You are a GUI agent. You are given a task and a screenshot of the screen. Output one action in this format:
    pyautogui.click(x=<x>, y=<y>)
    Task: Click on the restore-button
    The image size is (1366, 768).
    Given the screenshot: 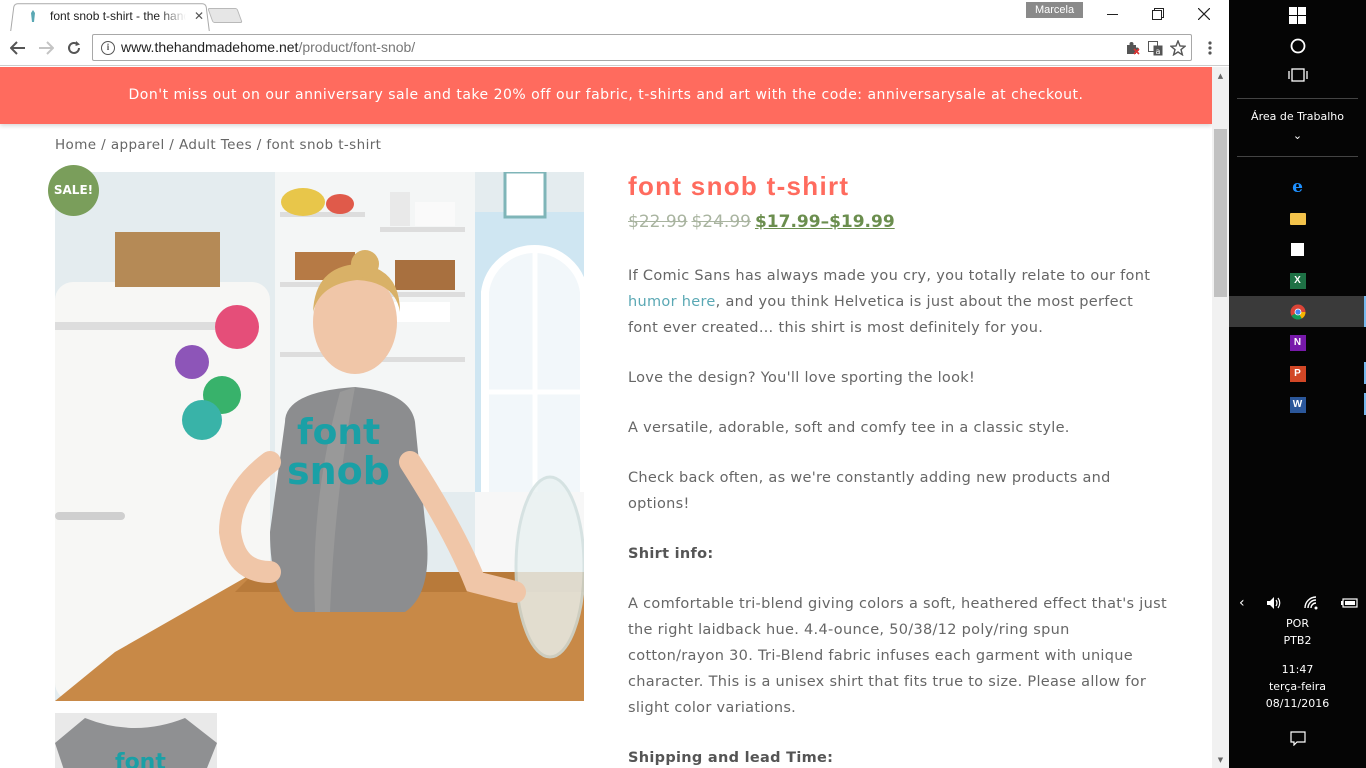 What is the action you would take?
    pyautogui.click(x=1158, y=14)
    